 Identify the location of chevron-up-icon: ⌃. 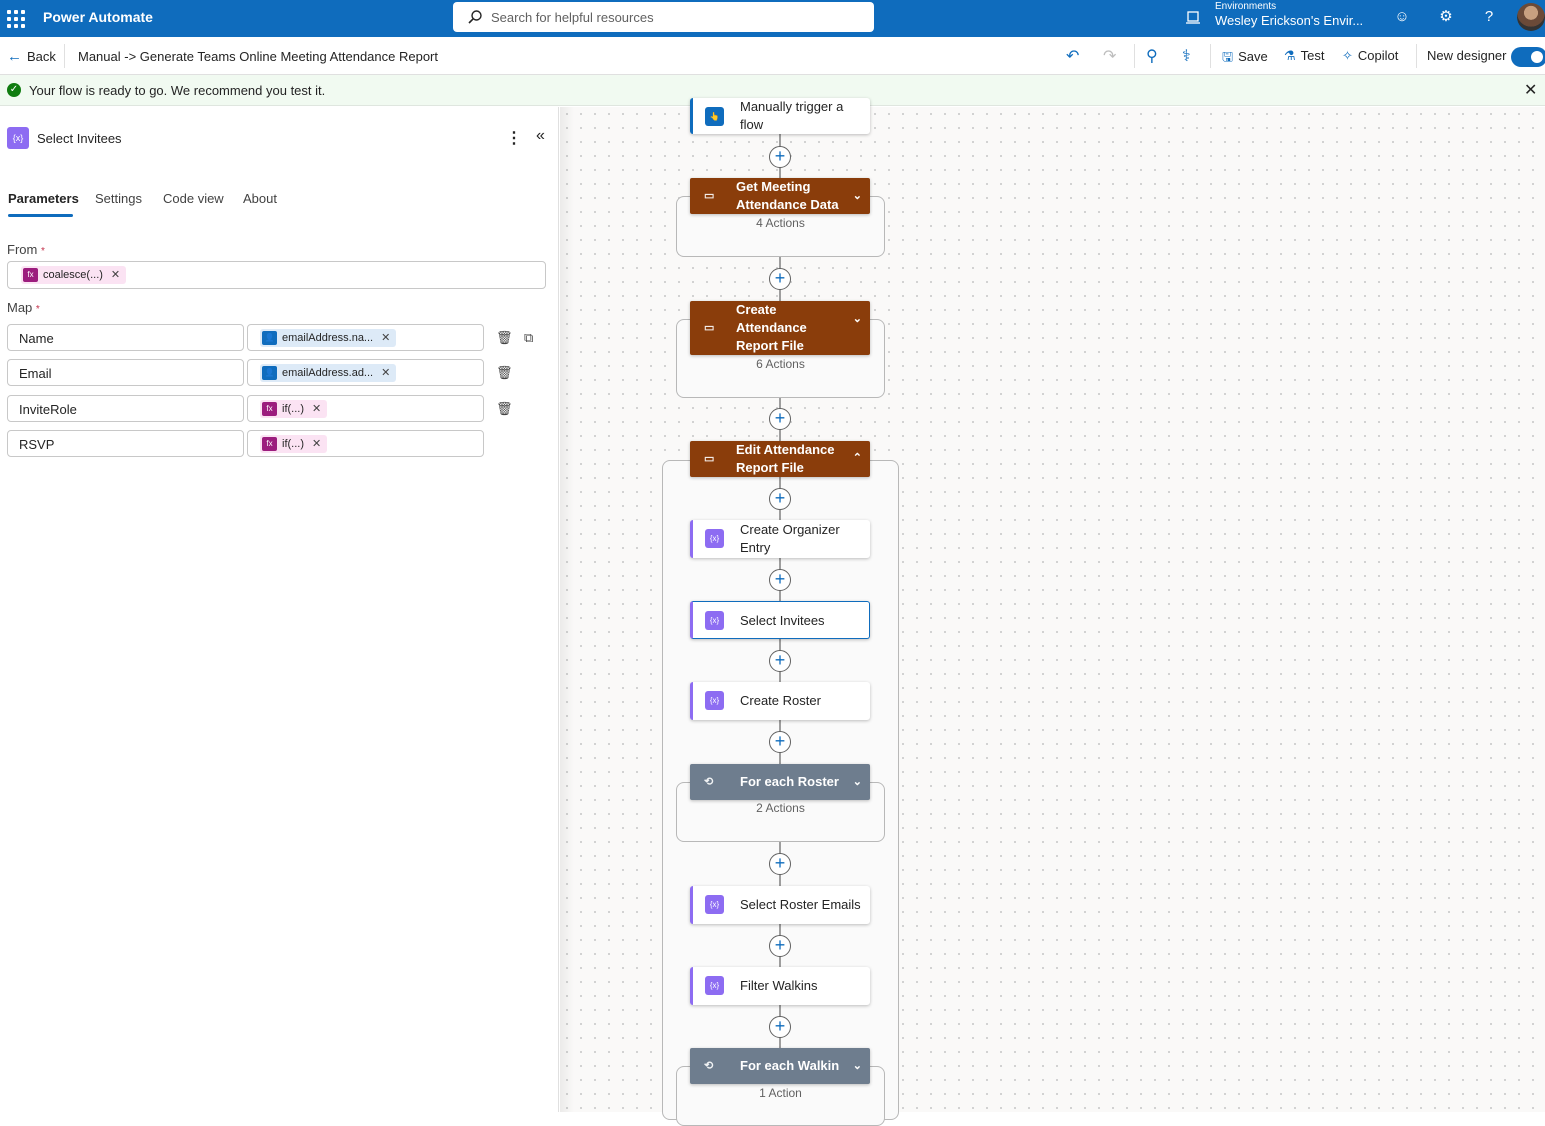
(857, 457).